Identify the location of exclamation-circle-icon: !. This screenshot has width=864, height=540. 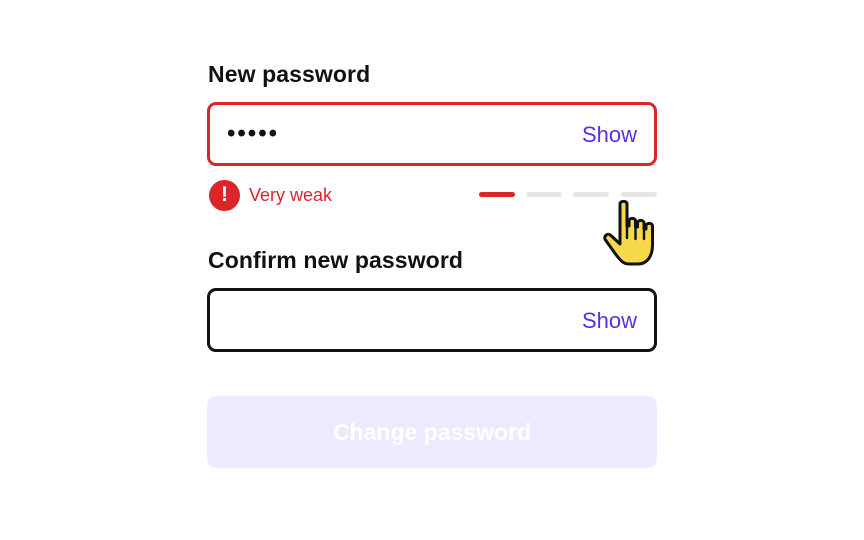
(224, 195).